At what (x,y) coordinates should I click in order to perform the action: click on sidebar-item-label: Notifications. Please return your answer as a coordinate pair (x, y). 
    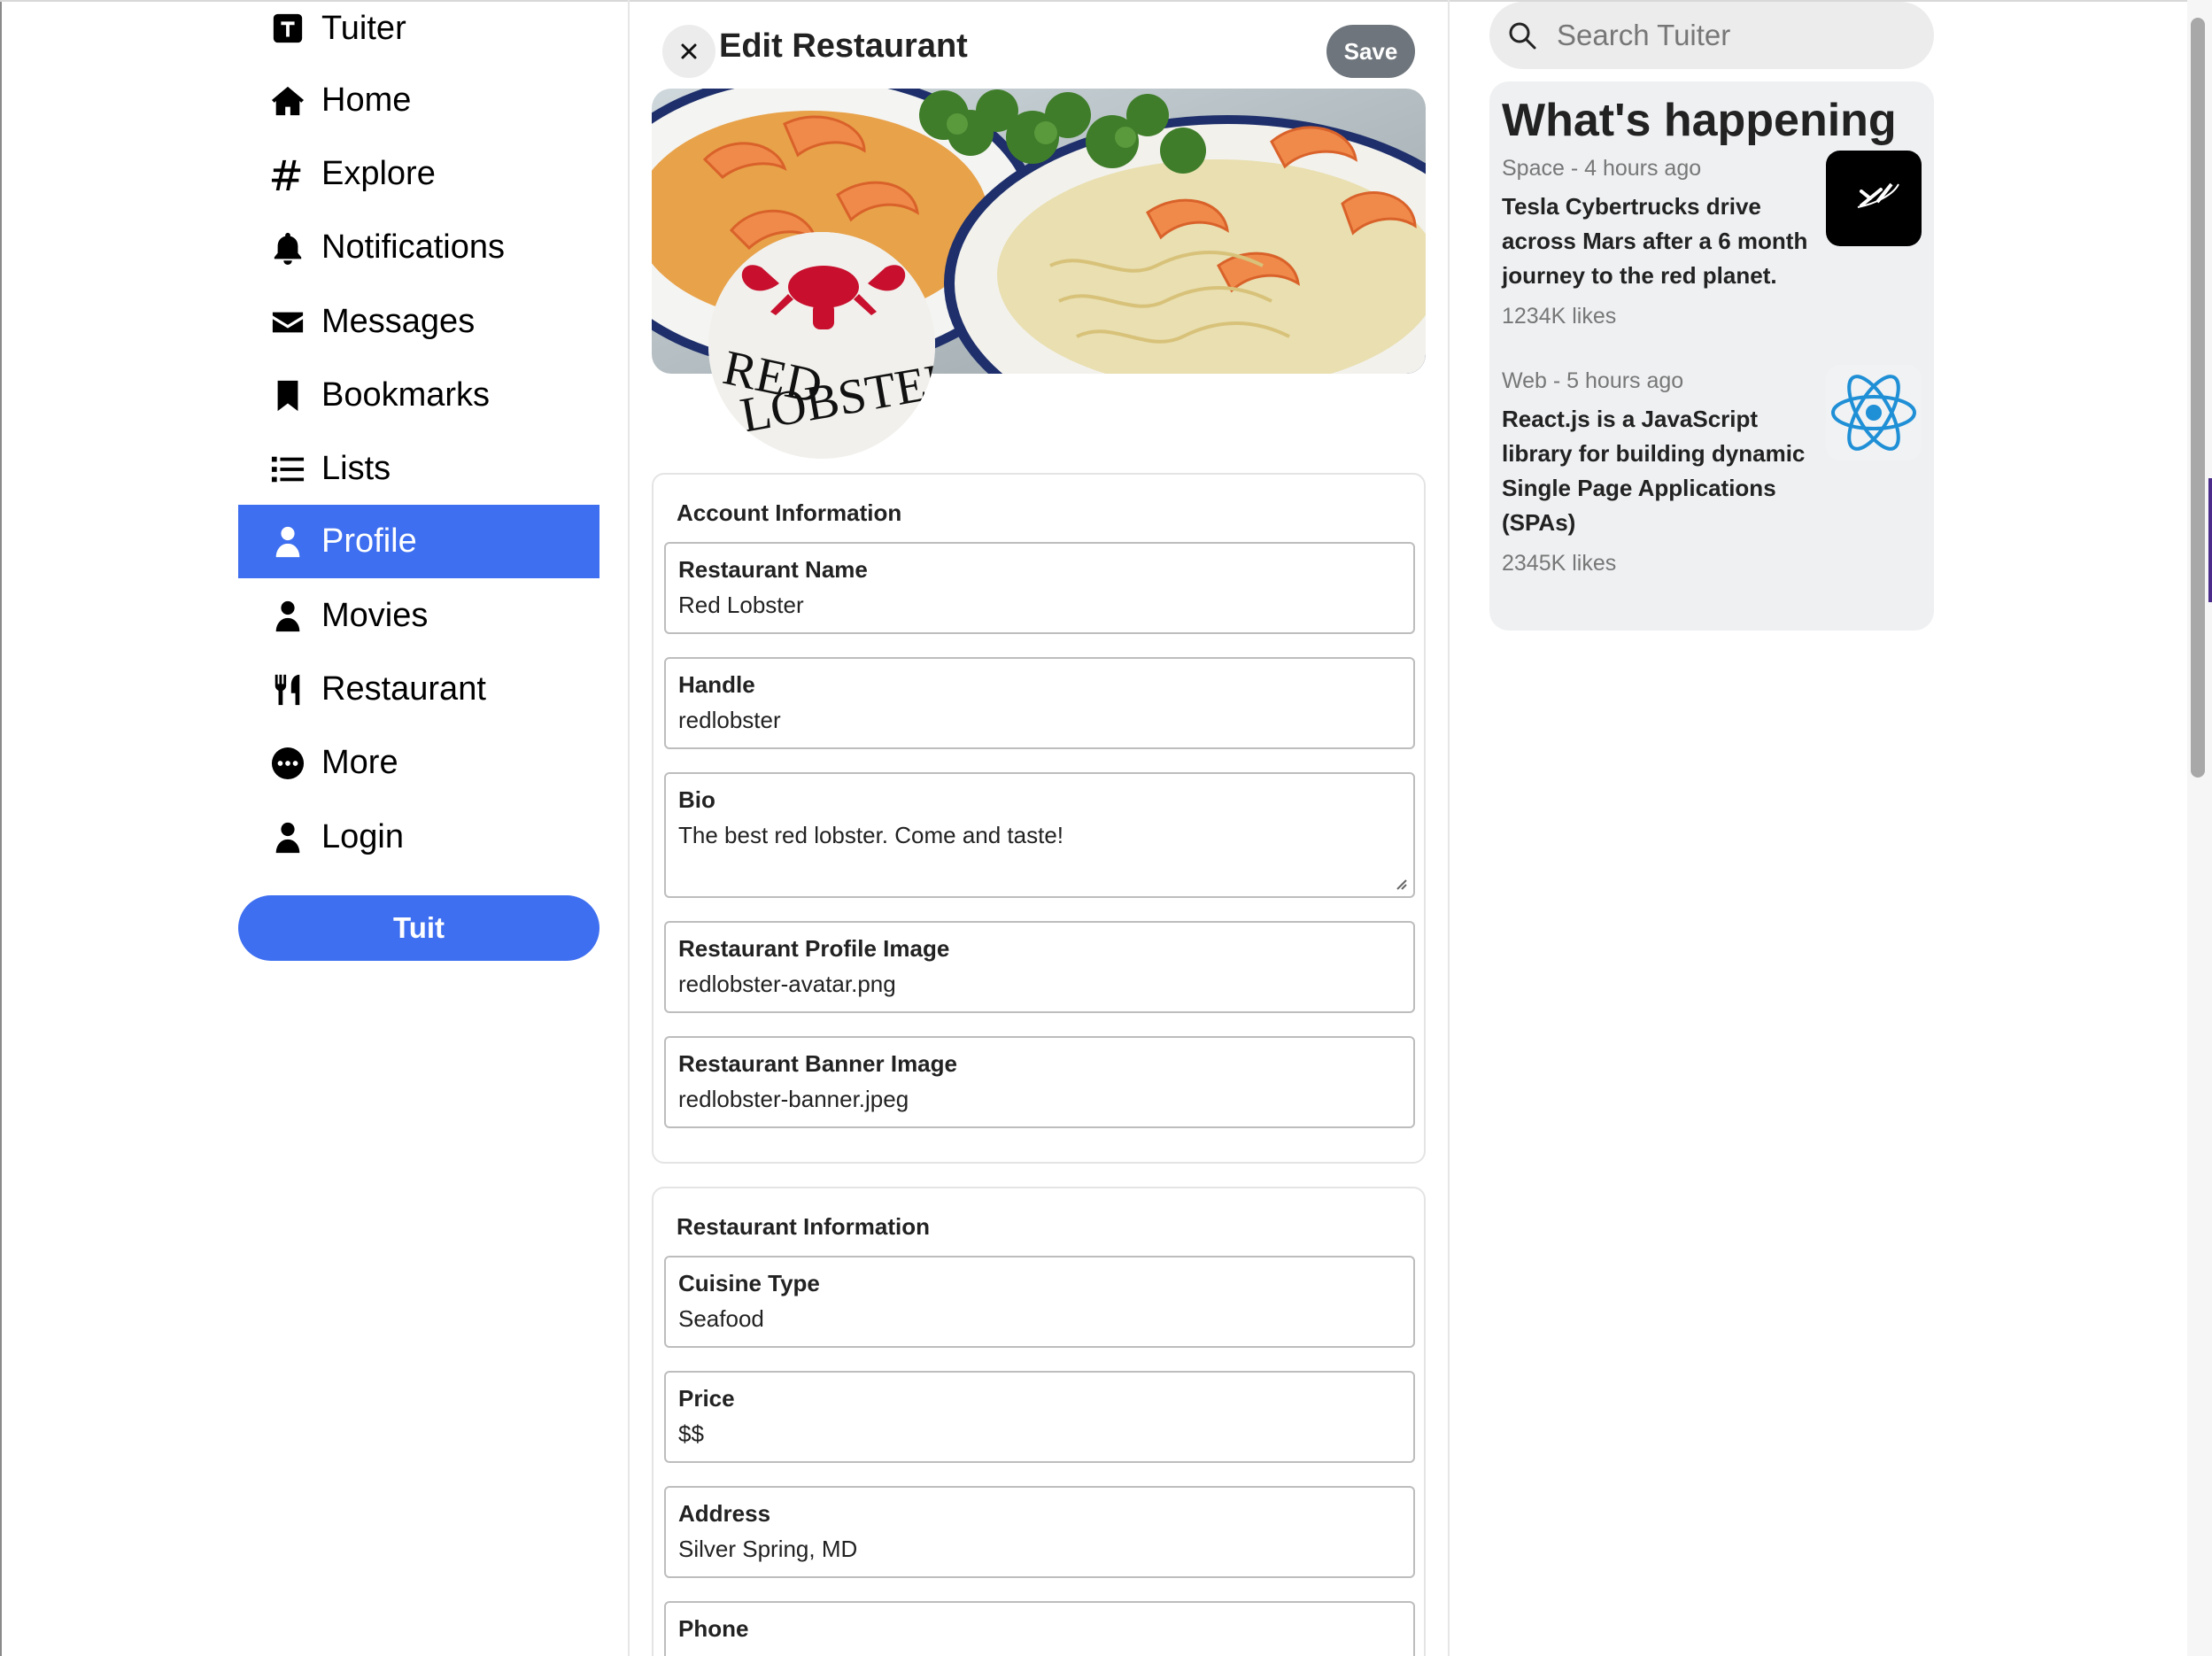
    Looking at the image, I should click on (413, 247).